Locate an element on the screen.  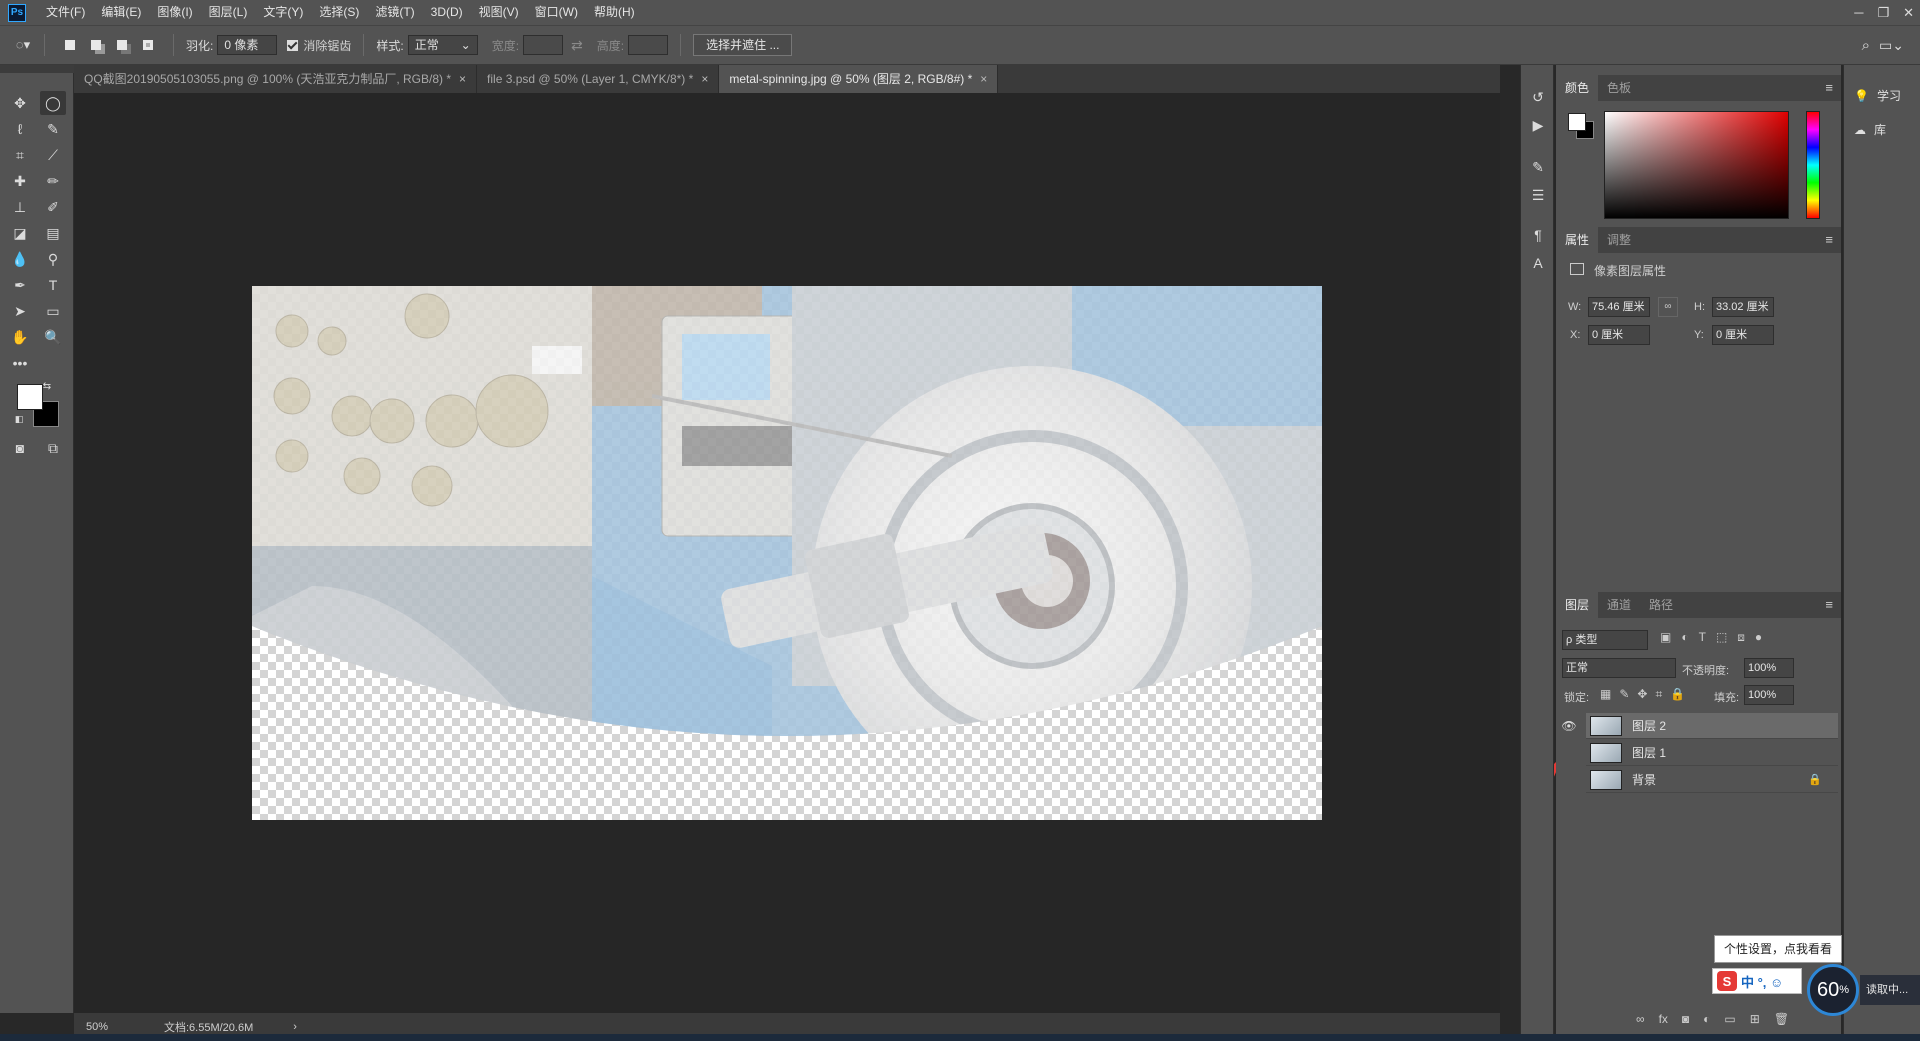
tab-file3: file 3.psd @ 50% (Layer 1, CMYK/8*) * × is located at coordinates (598, 79).